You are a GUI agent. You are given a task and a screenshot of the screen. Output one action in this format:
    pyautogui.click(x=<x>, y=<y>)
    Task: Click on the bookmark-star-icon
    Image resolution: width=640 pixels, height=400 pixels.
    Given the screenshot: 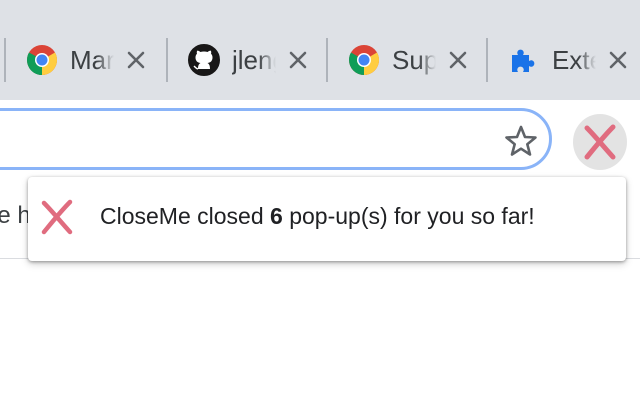 What is the action you would take?
    pyautogui.click(x=521, y=141)
    